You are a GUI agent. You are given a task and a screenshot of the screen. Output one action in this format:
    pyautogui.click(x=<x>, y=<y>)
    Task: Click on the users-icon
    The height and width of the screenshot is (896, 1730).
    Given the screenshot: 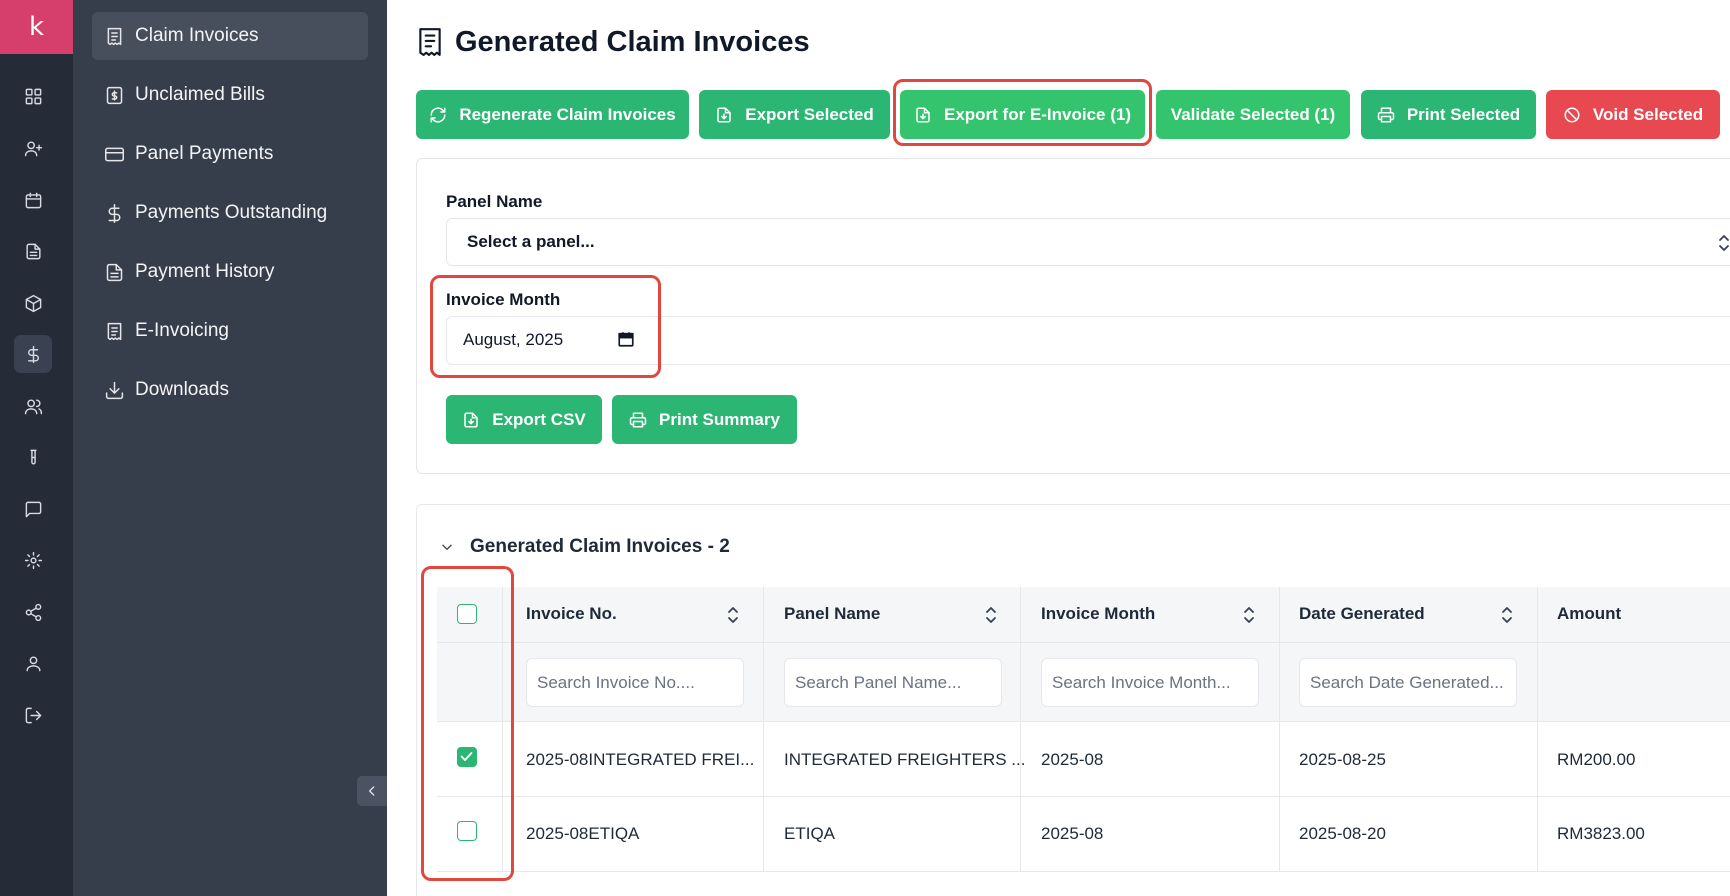 What is the action you would take?
    pyautogui.click(x=33, y=406)
    